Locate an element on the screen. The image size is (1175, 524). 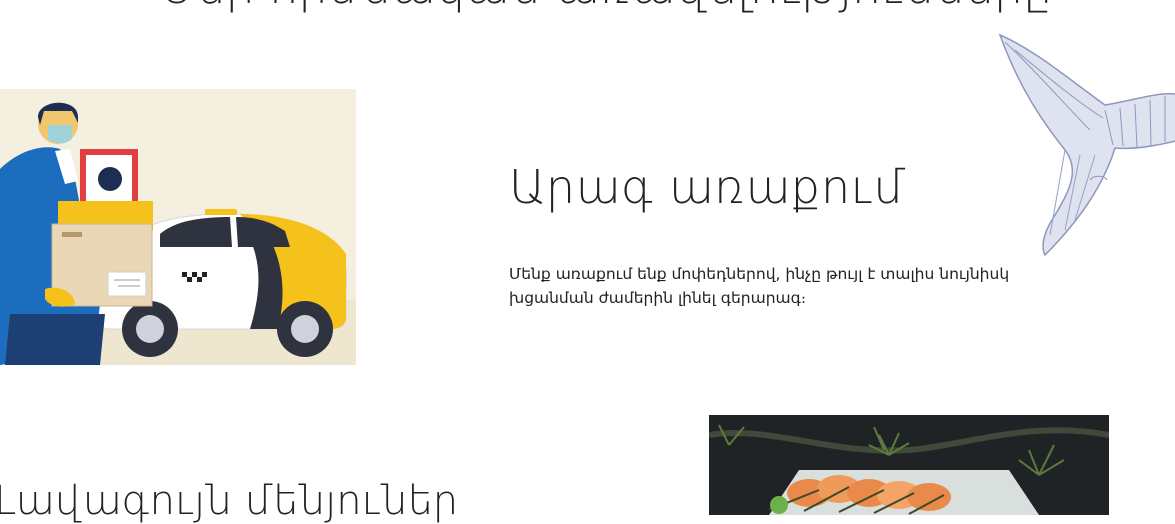
section-heading-top: Մեր հիմնական առավելությունները is located at coordinates (606, 7).